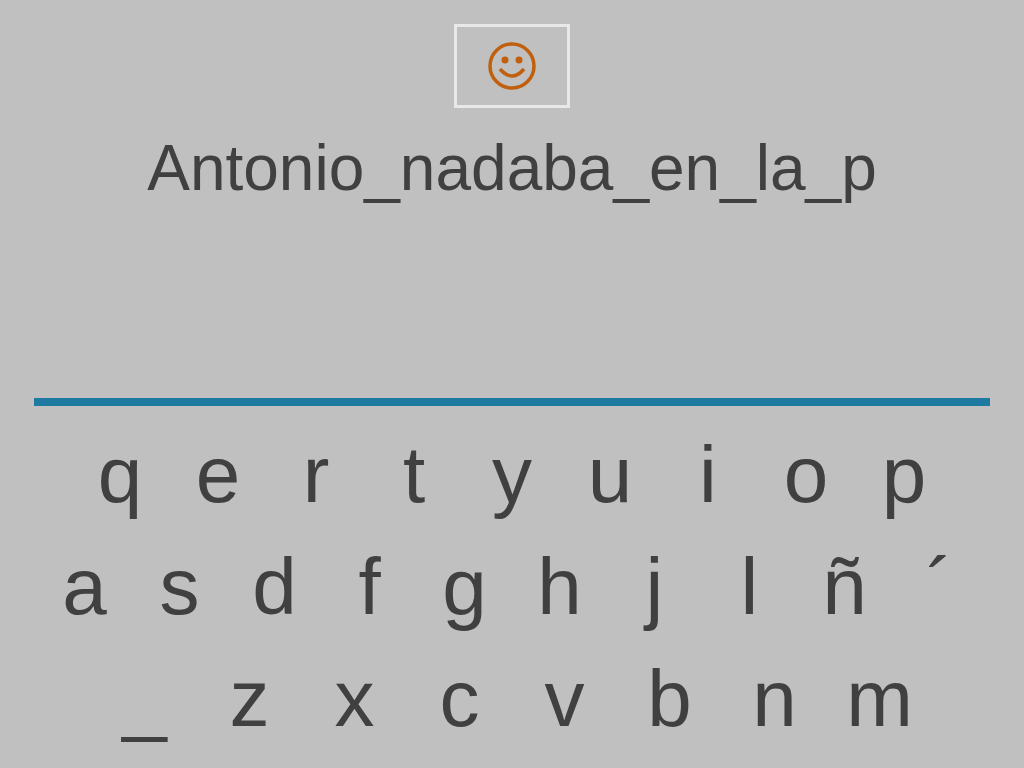 This screenshot has height=768, width=1024. I want to click on letter-key: e, so click(218, 475).